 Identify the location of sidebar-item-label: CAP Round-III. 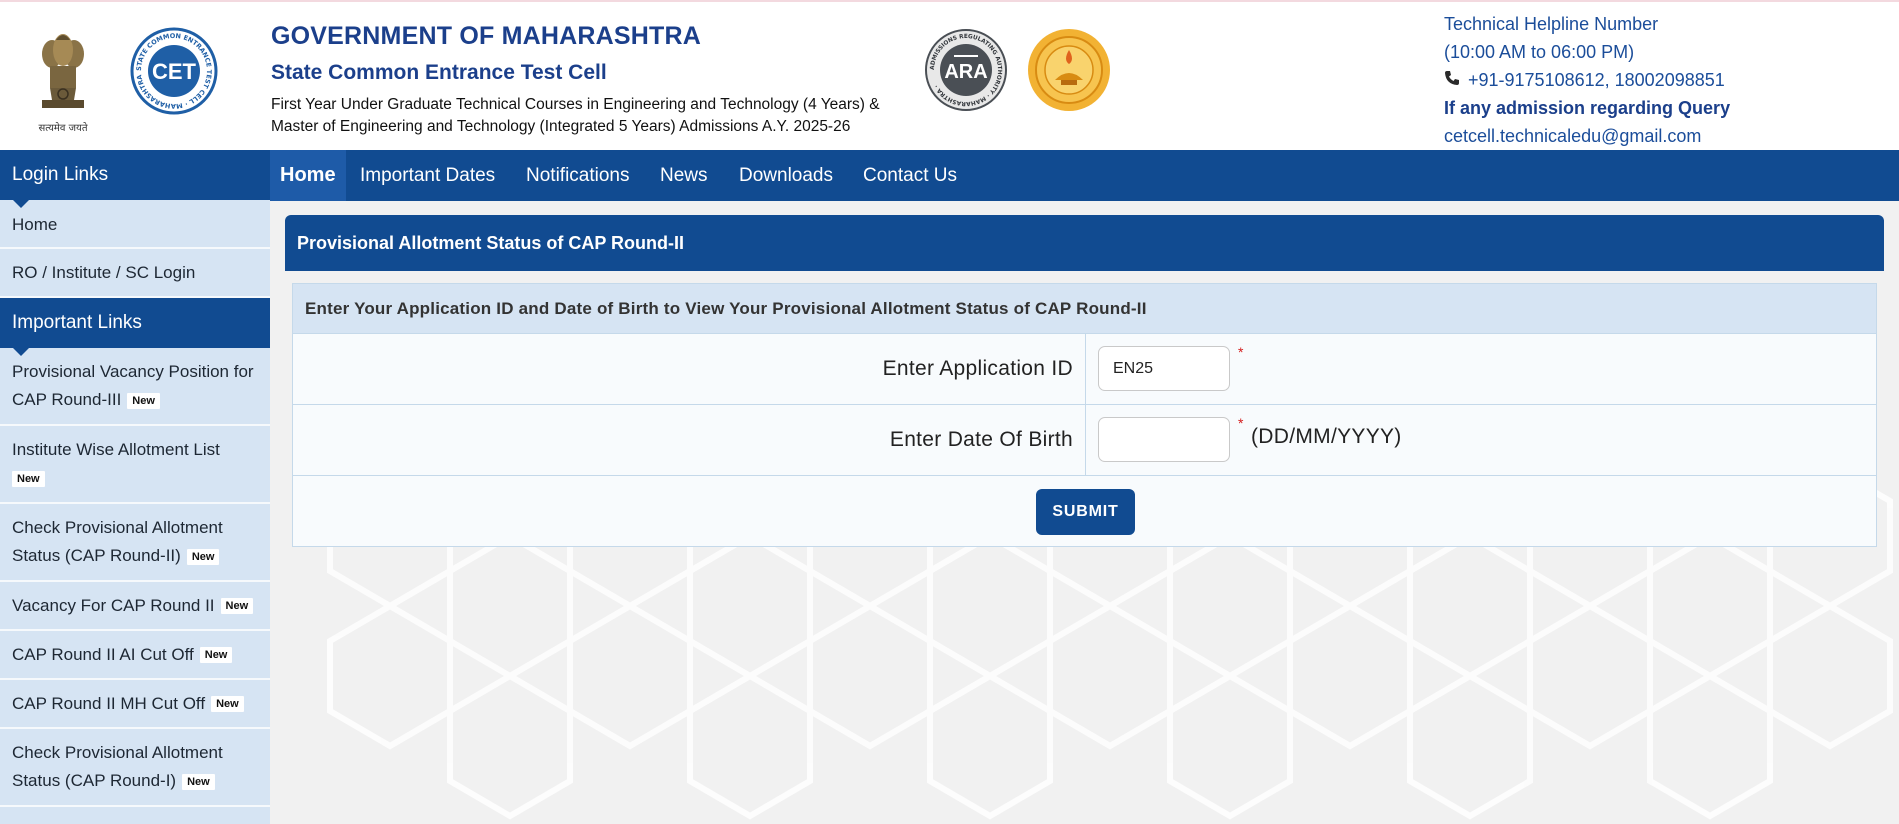
(67, 399).